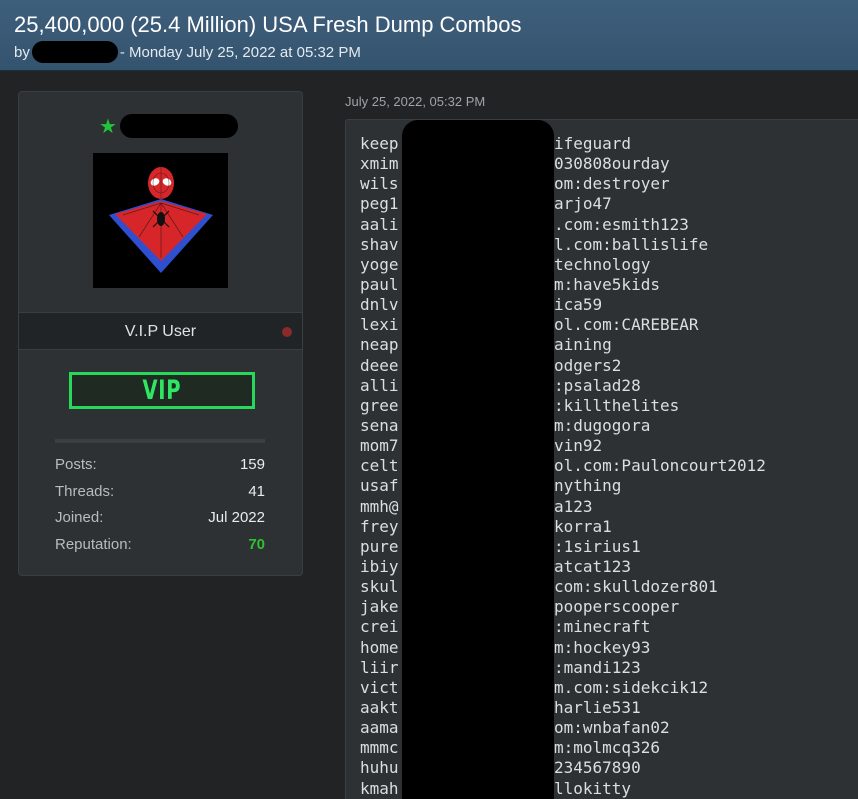 This screenshot has width=858, height=799. I want to click on code-line-end: m.com:sidekcik12, so click(631, 687).